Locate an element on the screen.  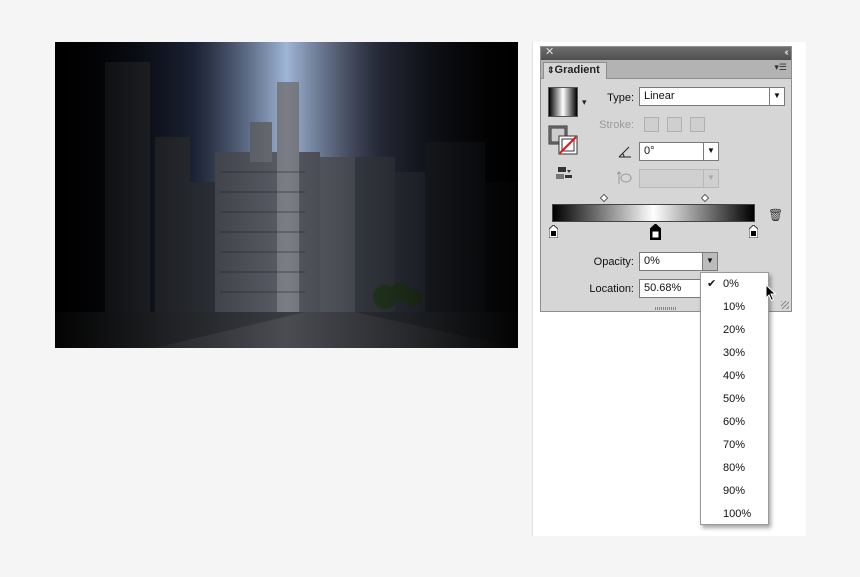
opacity-field: 0% ▼ is located at coordinates (678, 261).